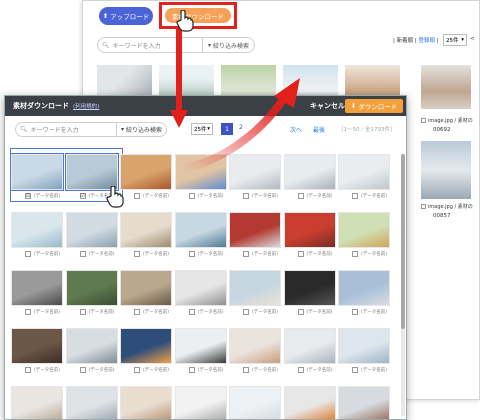  What do you see at coordinates (126, 16) in the screenshot?
I see `upload-button: ⬆ アップロード` at bounding box center [126, 16].